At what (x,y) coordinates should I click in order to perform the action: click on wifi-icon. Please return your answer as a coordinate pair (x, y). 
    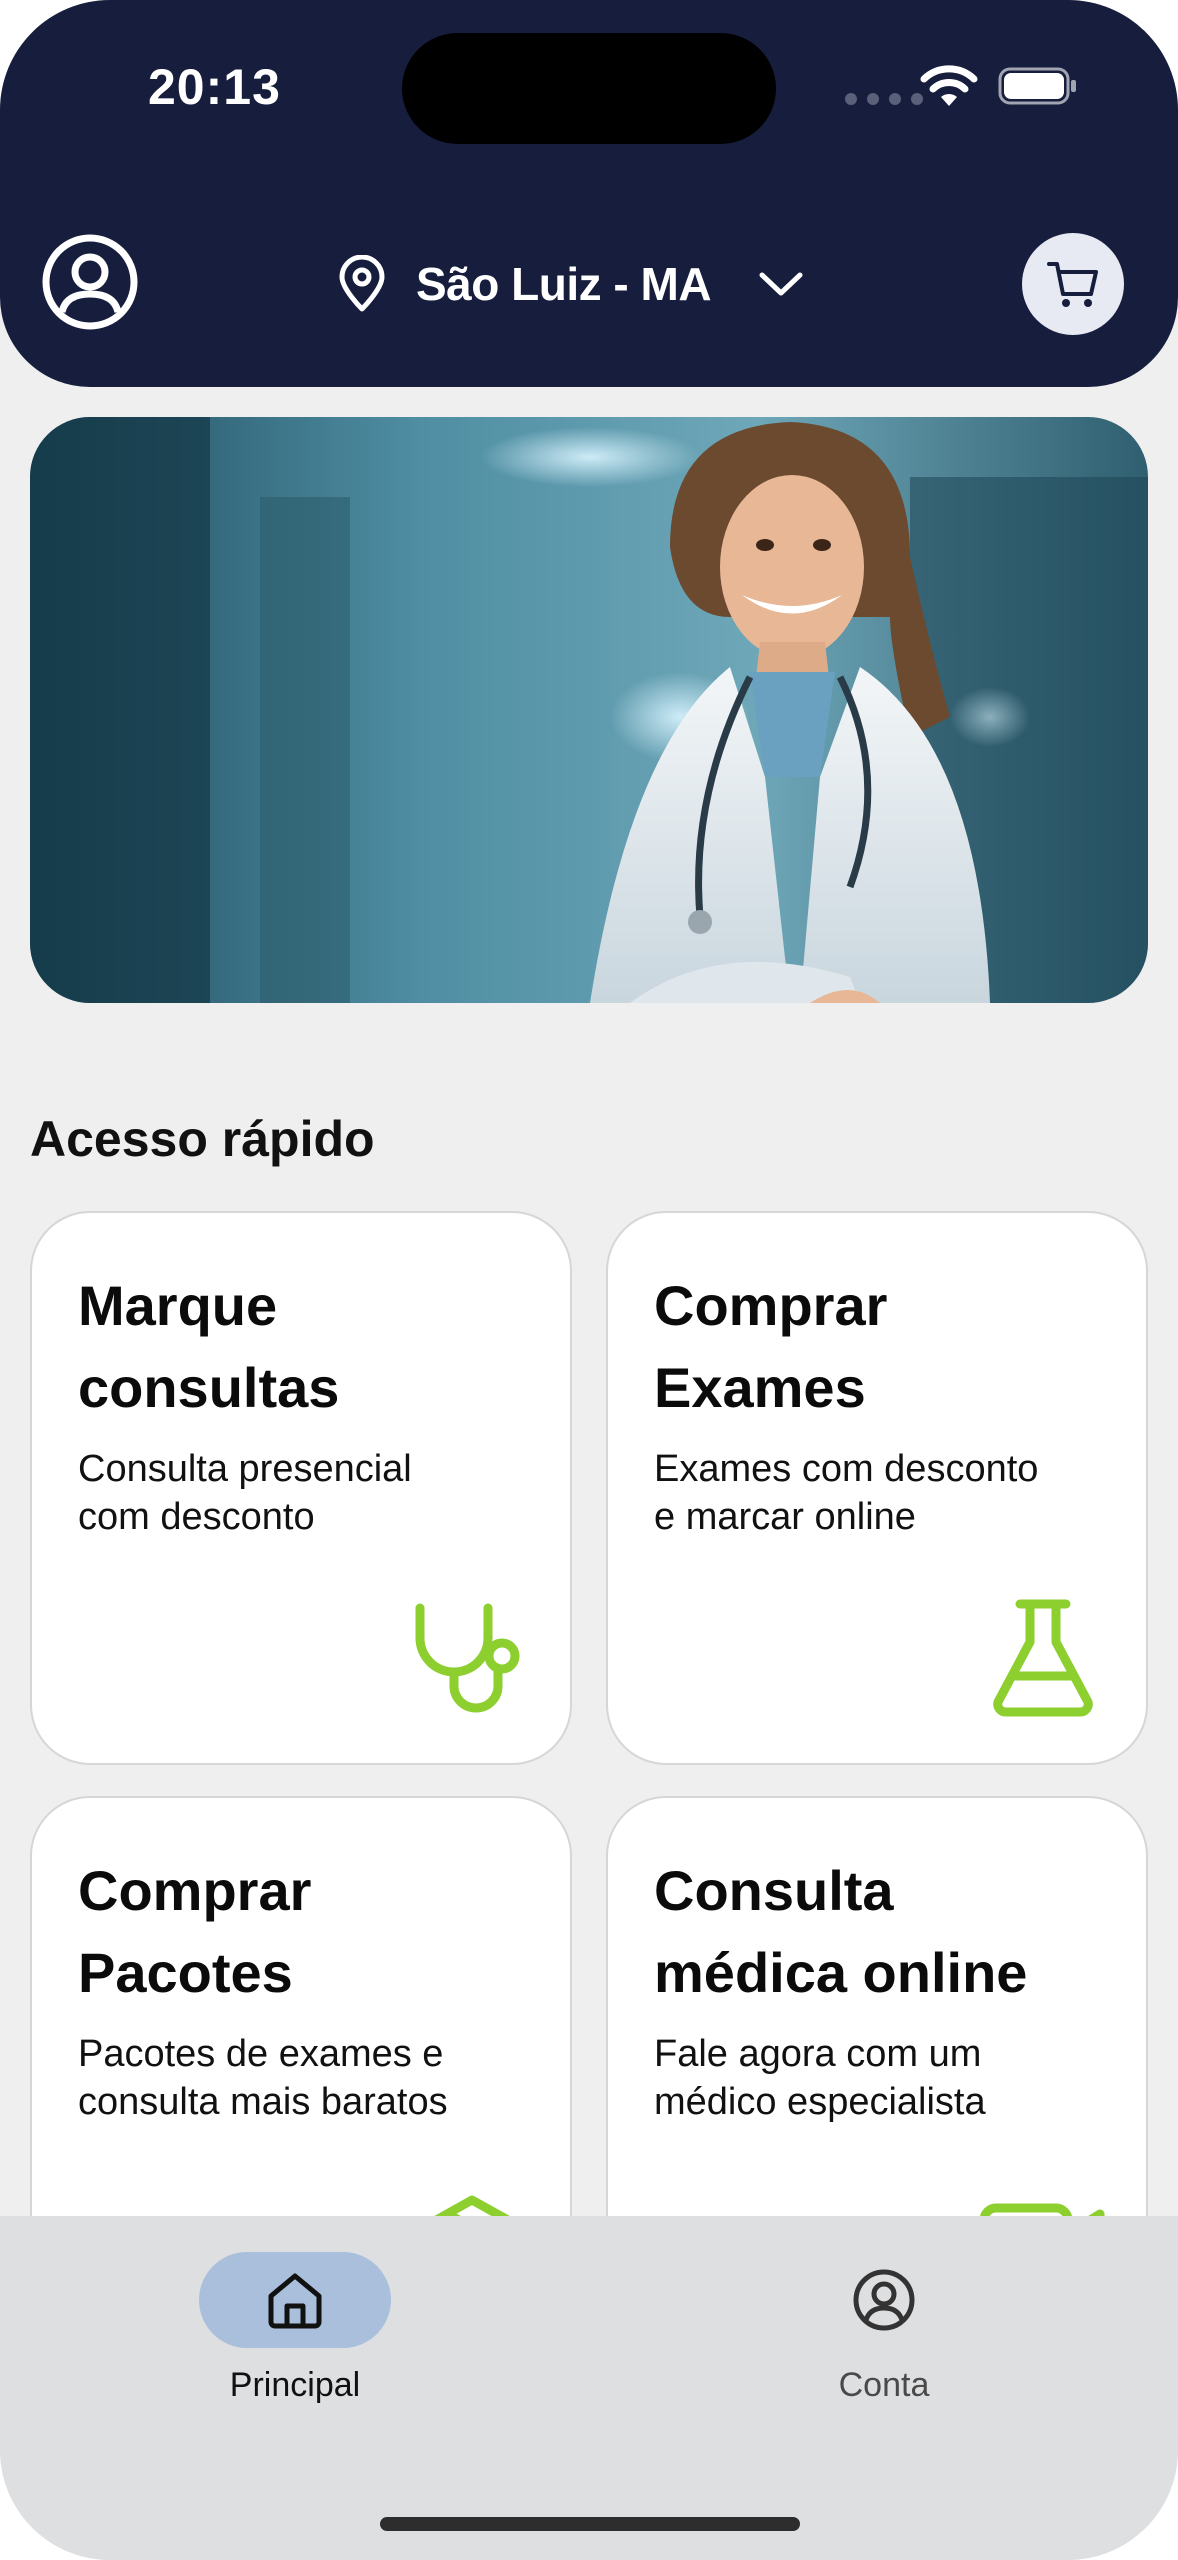
    Looking at the image, I should click on (949, 85).